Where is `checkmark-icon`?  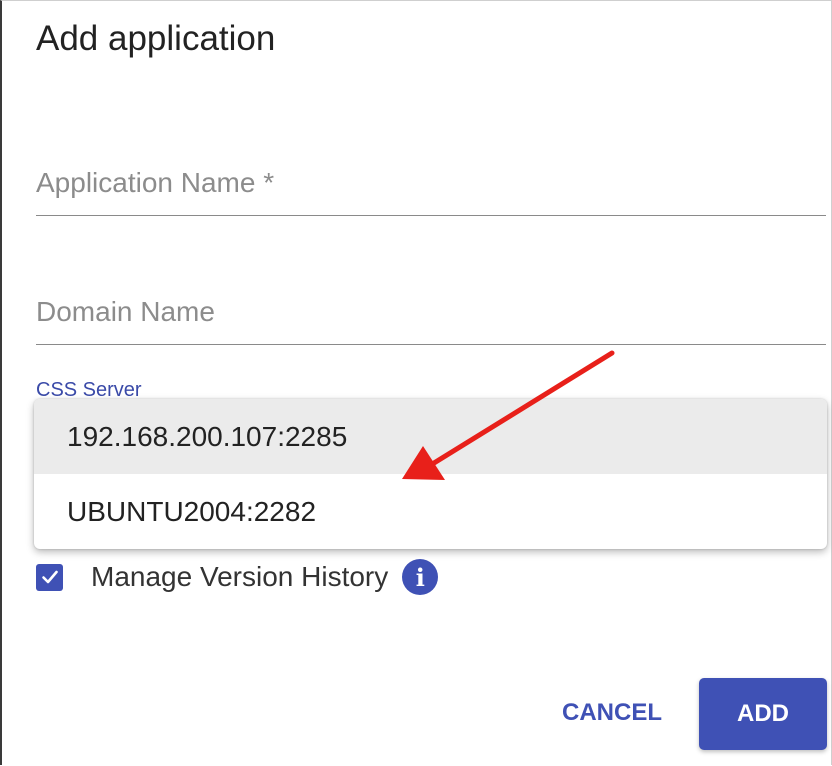
checkmark-icon is located at coordinates (49, 577).